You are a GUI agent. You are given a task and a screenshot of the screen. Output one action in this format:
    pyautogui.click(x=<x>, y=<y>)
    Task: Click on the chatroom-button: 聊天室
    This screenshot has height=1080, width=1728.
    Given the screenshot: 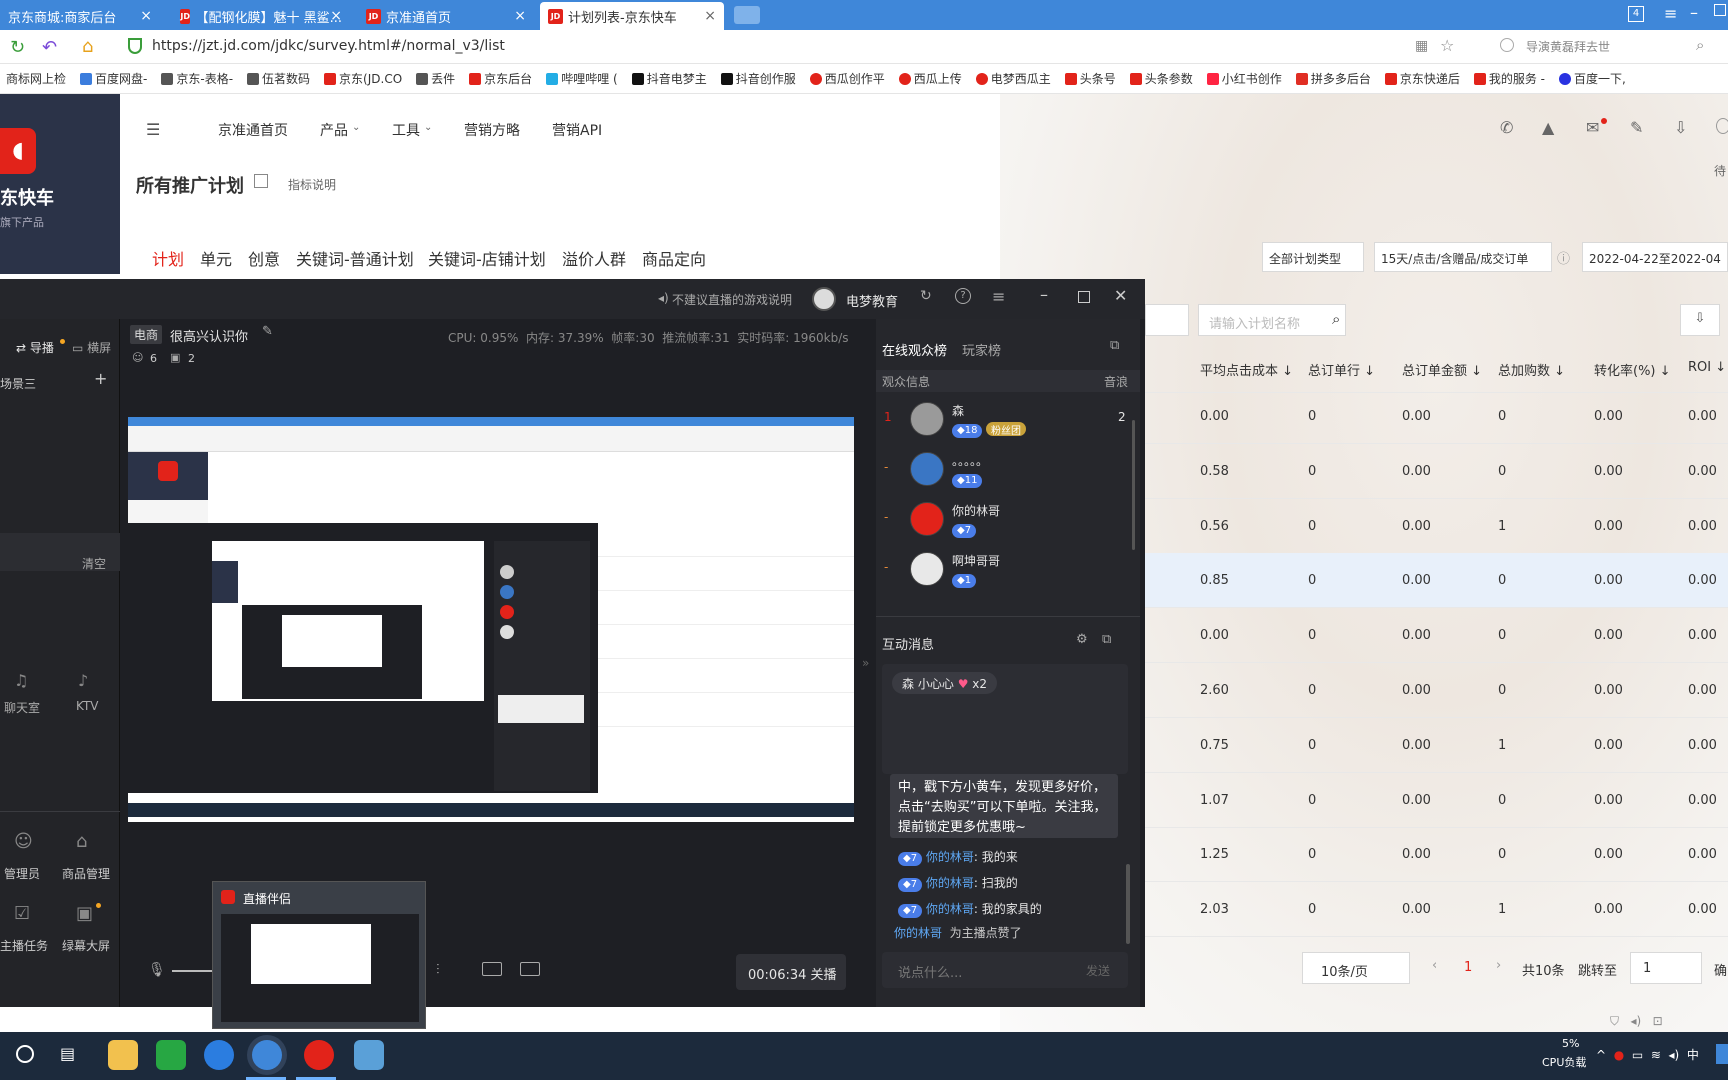 What is the action you would take?
    pyautogui.click(x=22, y=707)
    